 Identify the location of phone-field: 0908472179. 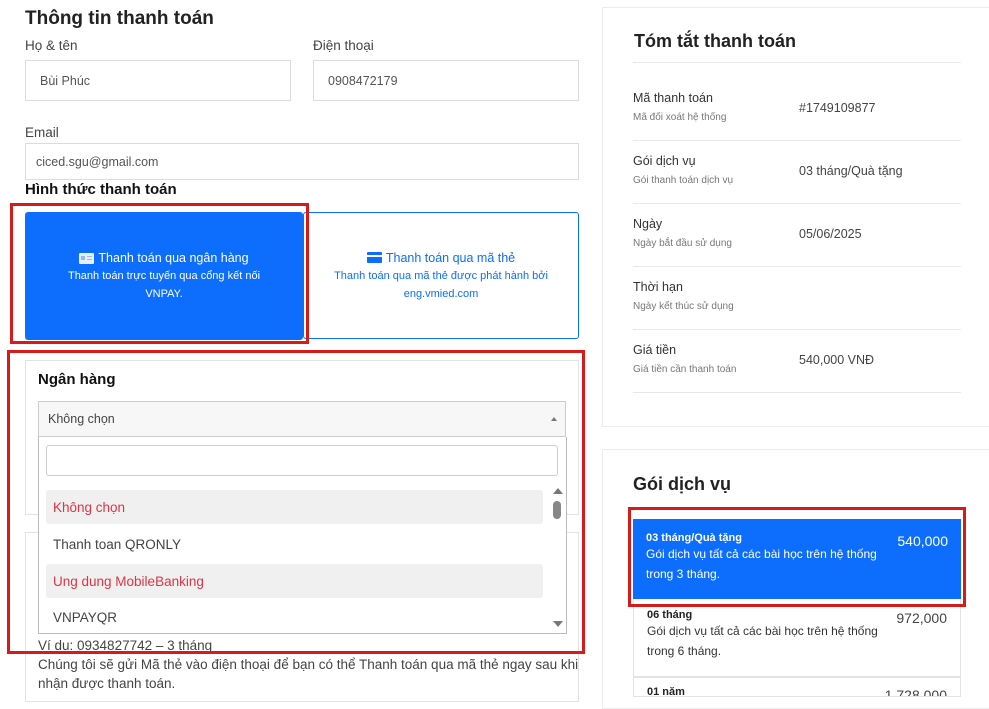
(446, 80).